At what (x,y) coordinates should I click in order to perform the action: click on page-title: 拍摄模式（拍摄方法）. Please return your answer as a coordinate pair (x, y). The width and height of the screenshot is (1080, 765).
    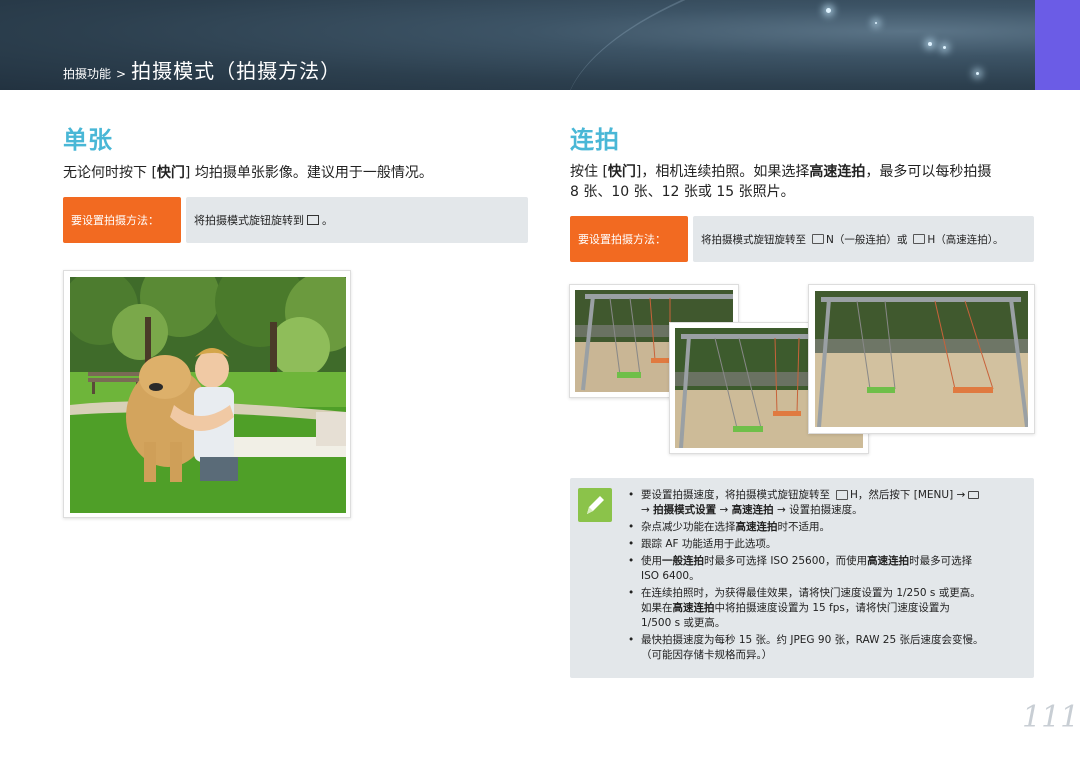
    Looking at the image, I should click on (236, 71).